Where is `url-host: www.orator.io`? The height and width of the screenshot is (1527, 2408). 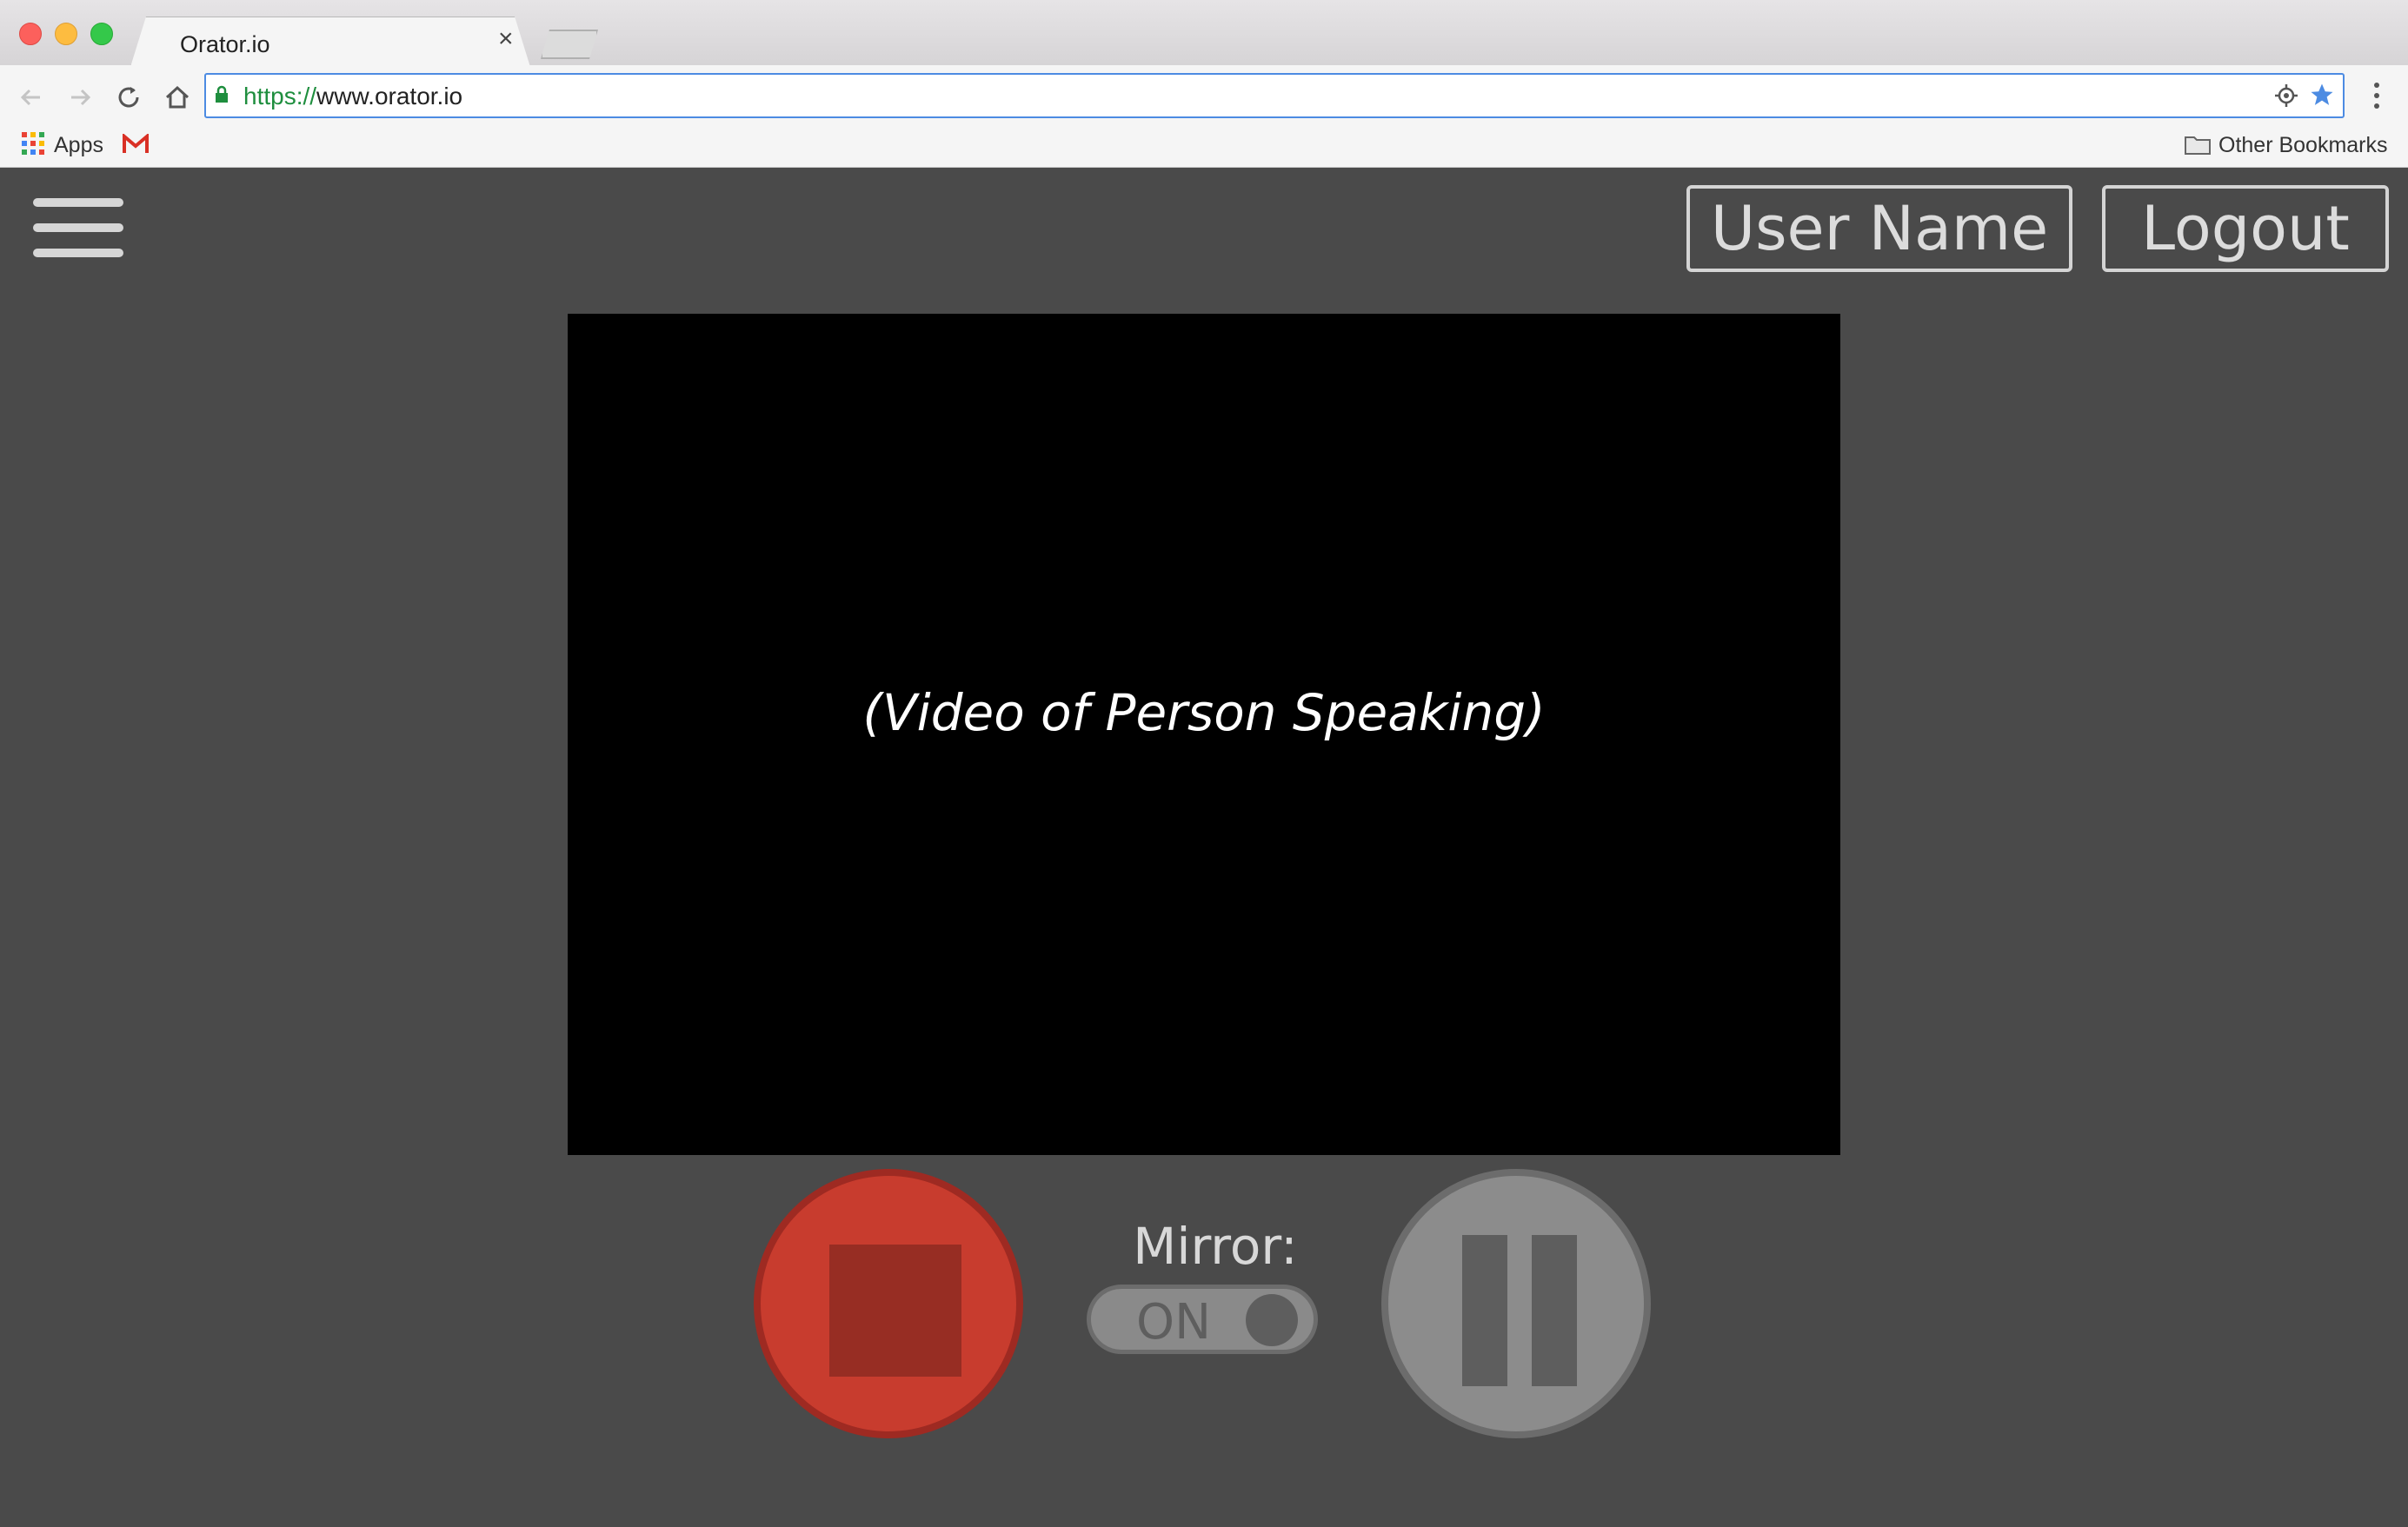
url-host: www.orator.io is located at coordinates (389, 96).